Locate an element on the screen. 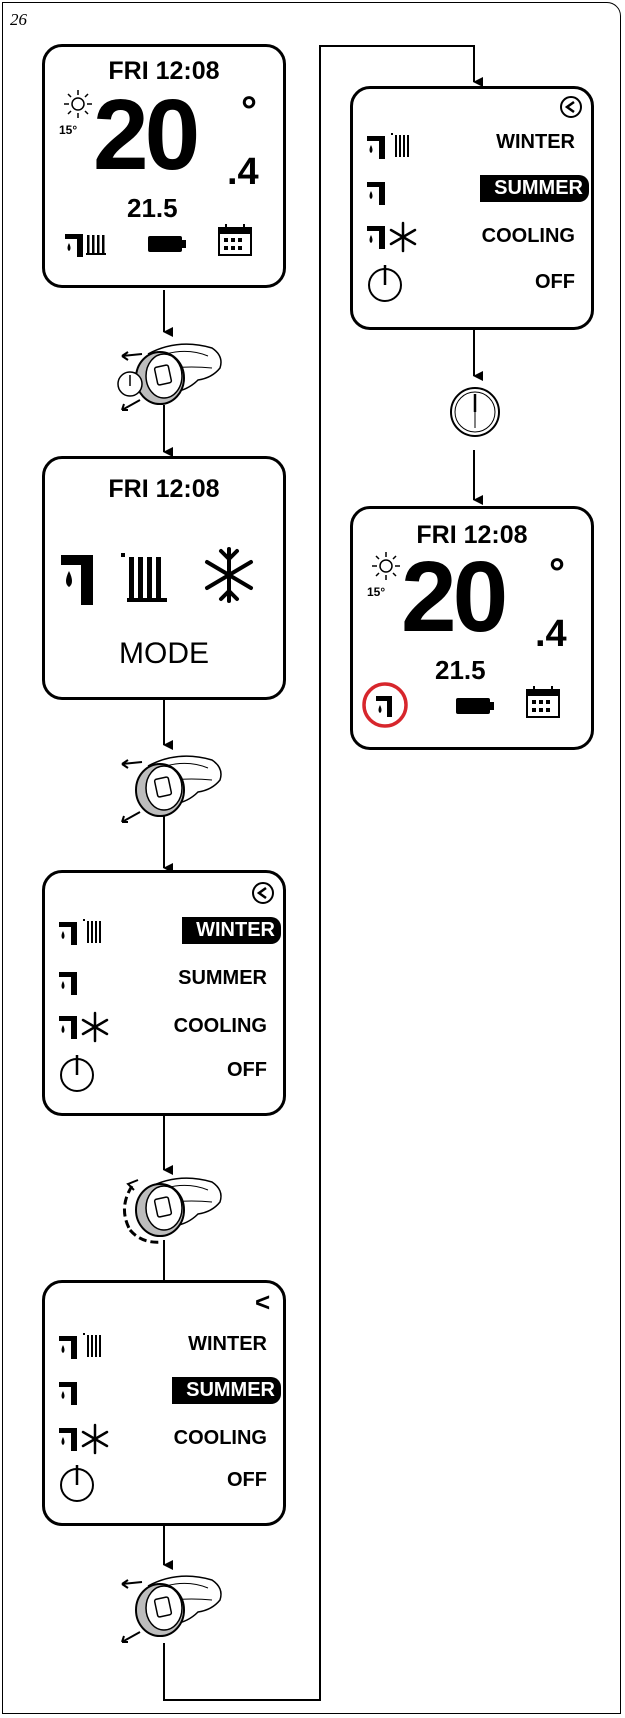  day-time: FRI 12:08 is located at coordinates (164, 489).